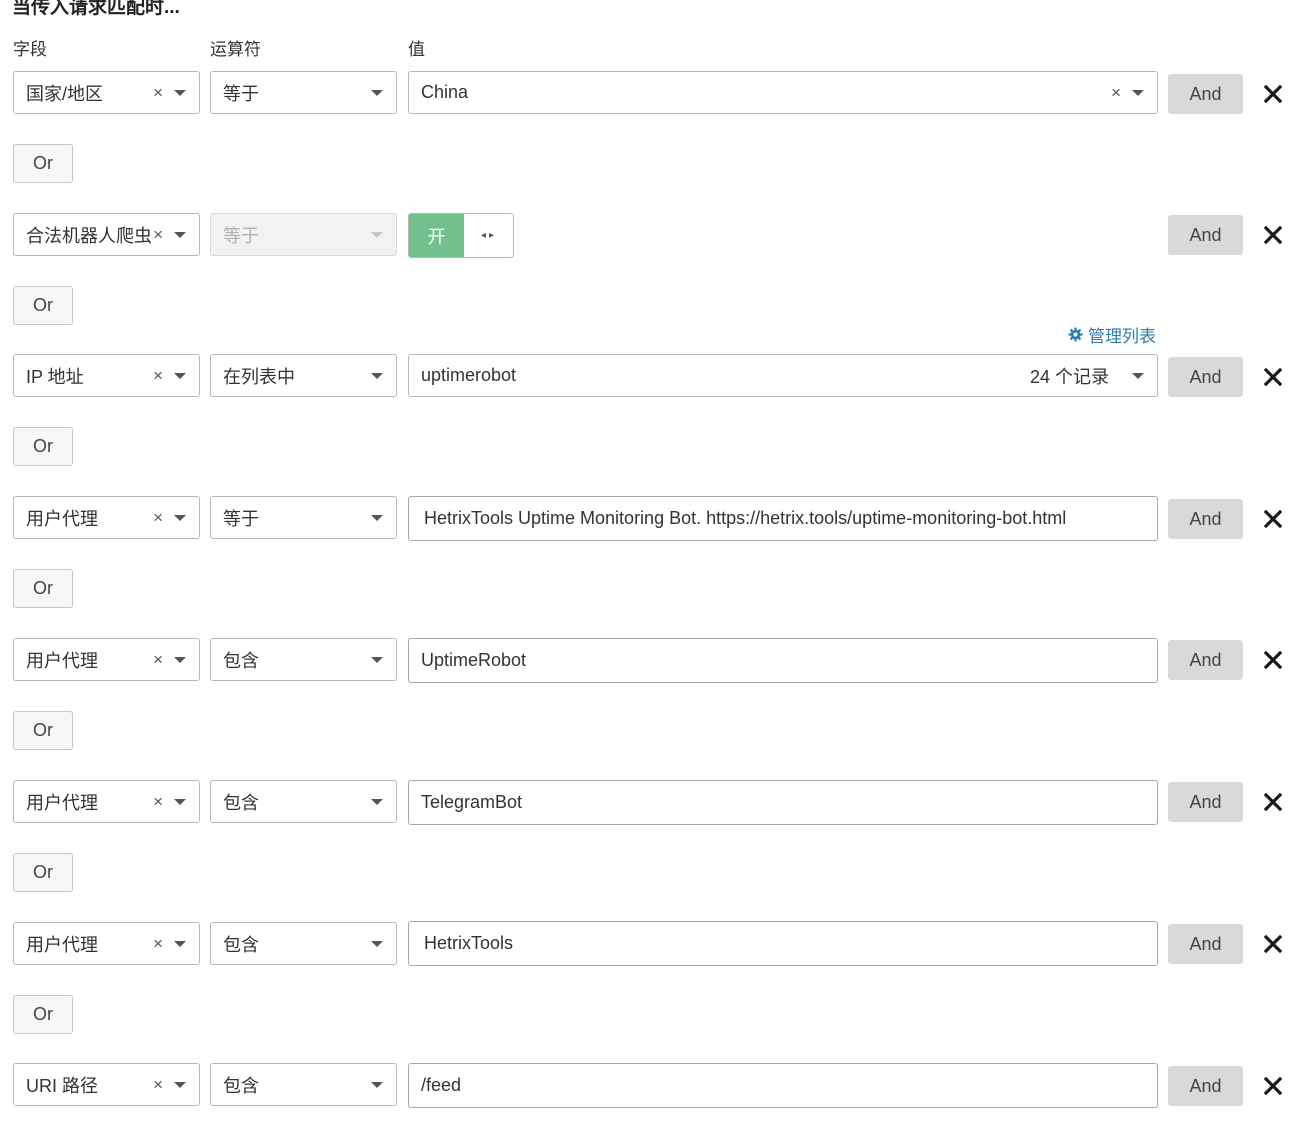 The height and width of the screenshot is (1129, 1299). I want to click on field-select: 国家/地区 ×, so click(106, 92).